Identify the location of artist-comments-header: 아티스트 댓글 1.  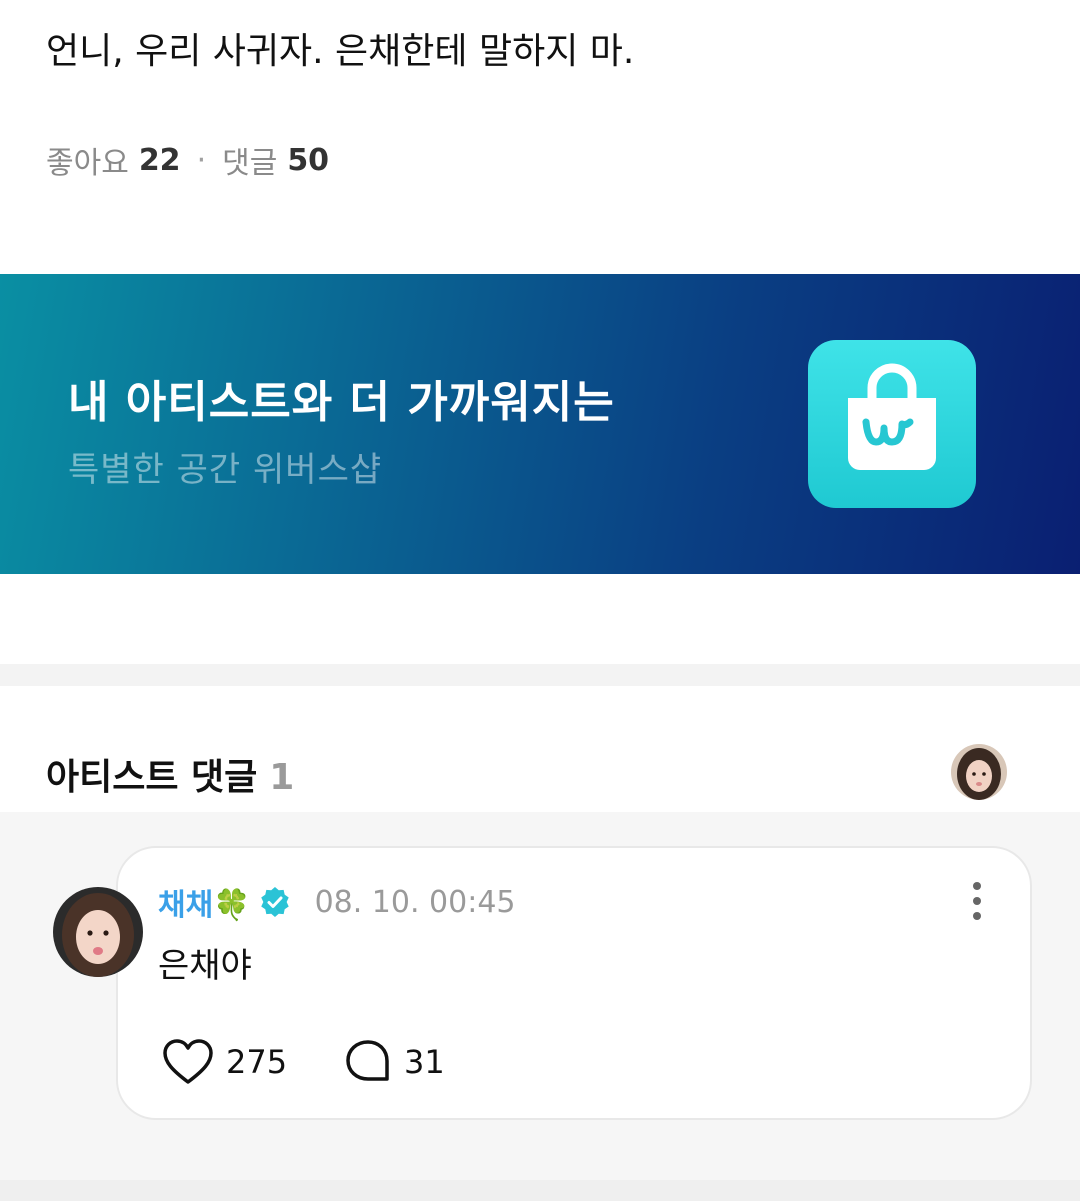
(170, 774).